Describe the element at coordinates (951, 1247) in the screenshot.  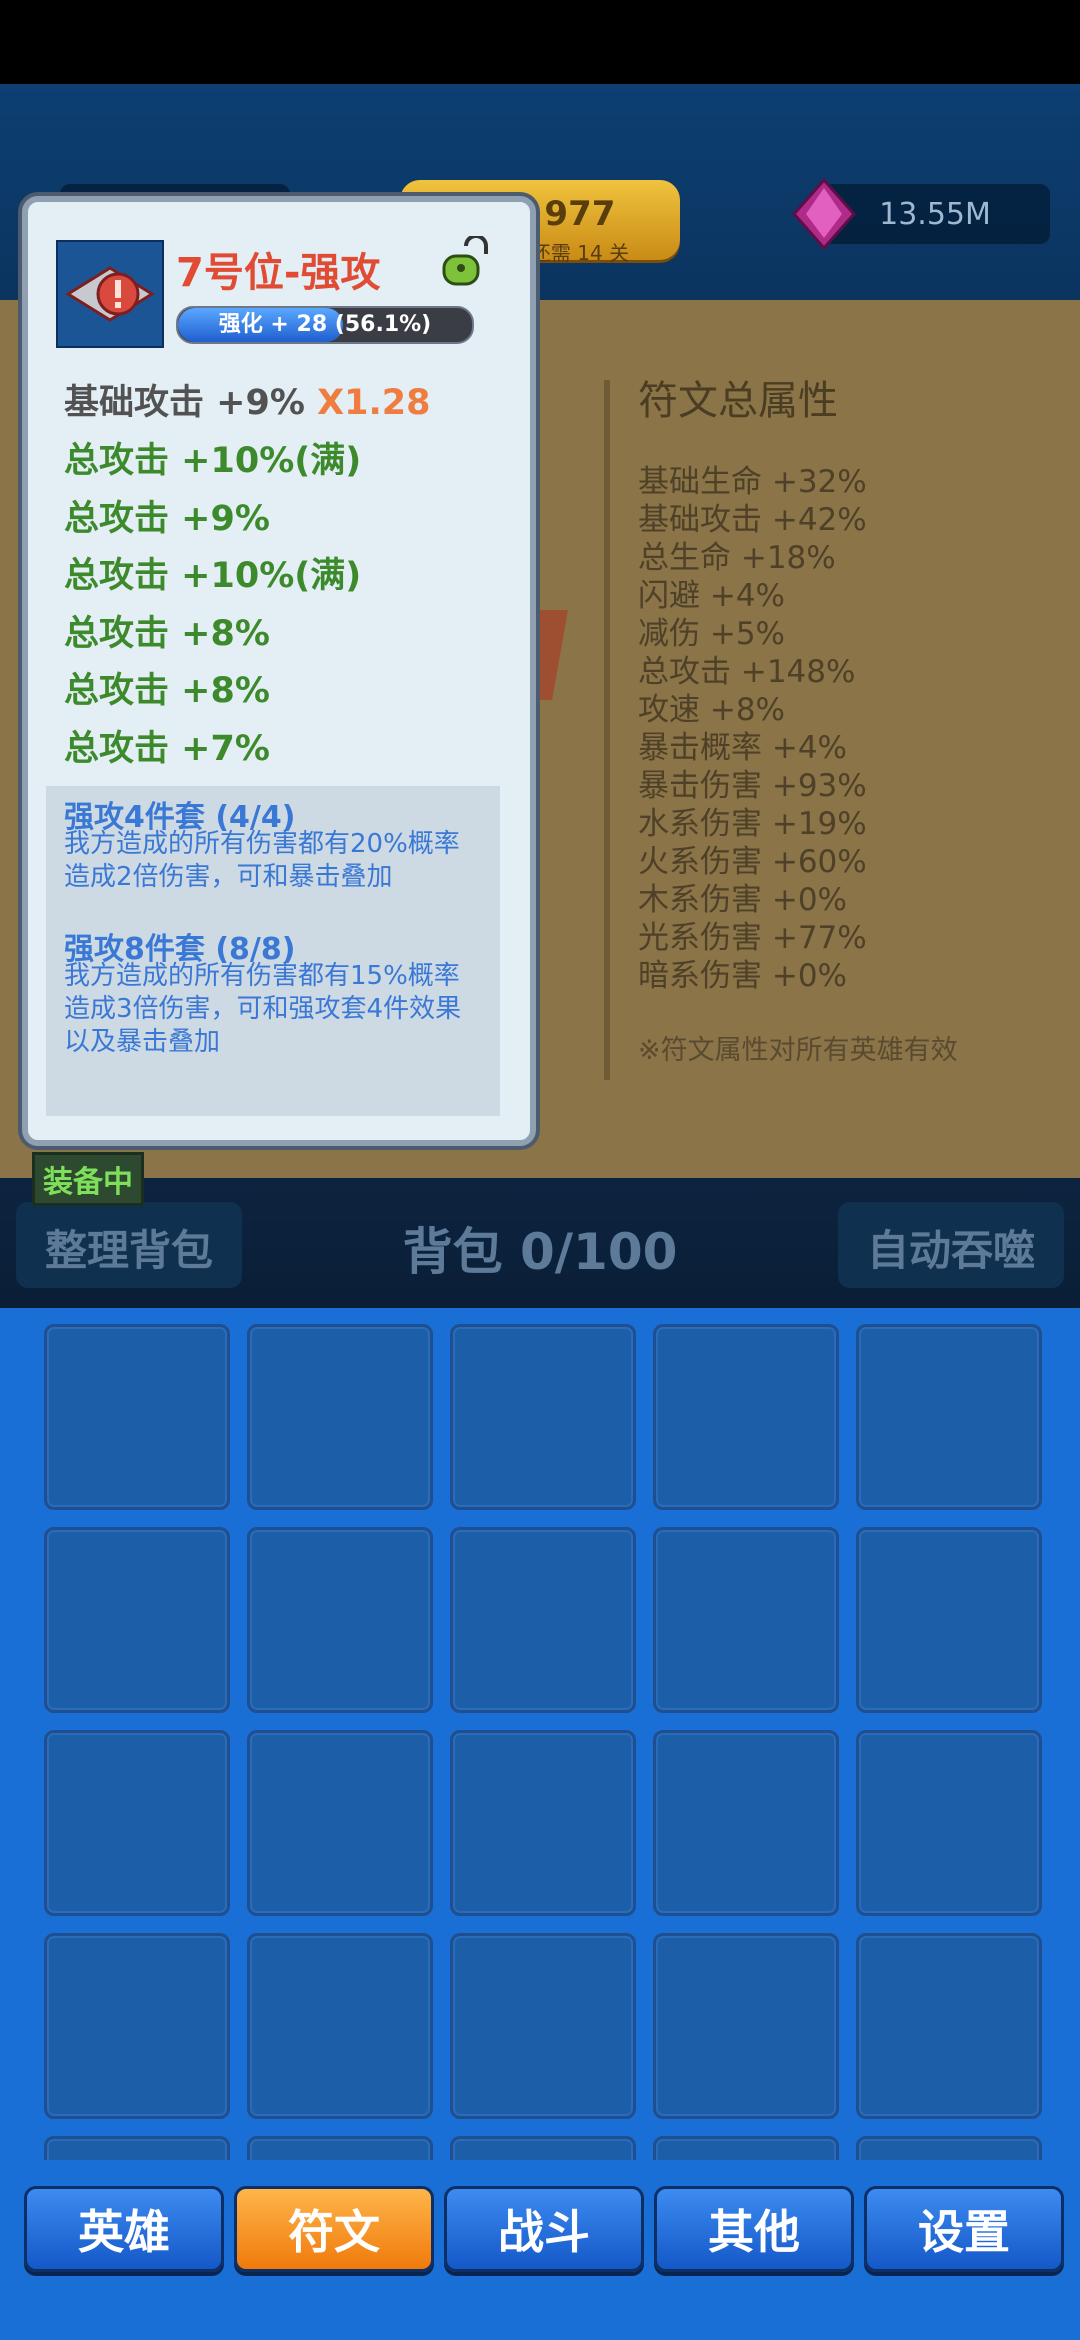
I see `auto-devour-button: 自动吞噬` at that location.